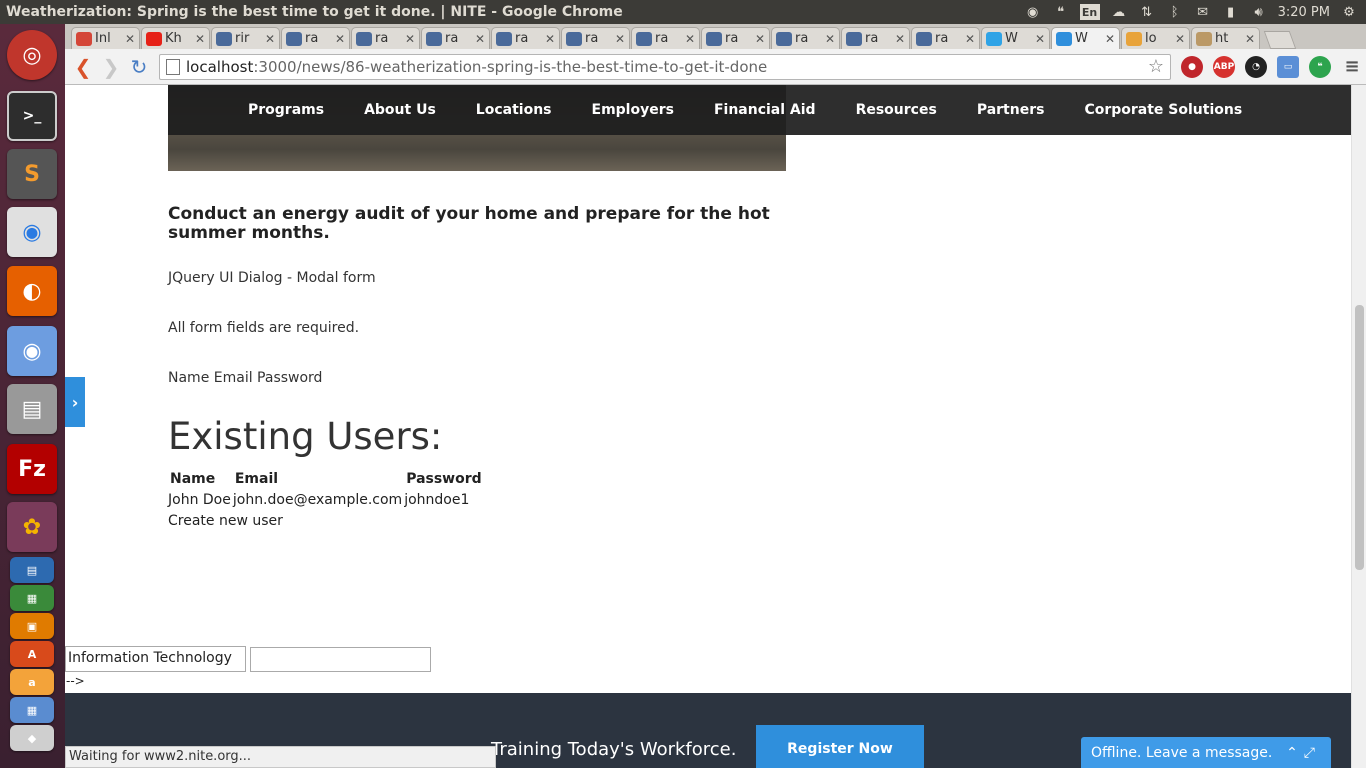  Describe the element at coordinates (32, 626) in the screenshot. I see `impress-icon: ▣` at that location.